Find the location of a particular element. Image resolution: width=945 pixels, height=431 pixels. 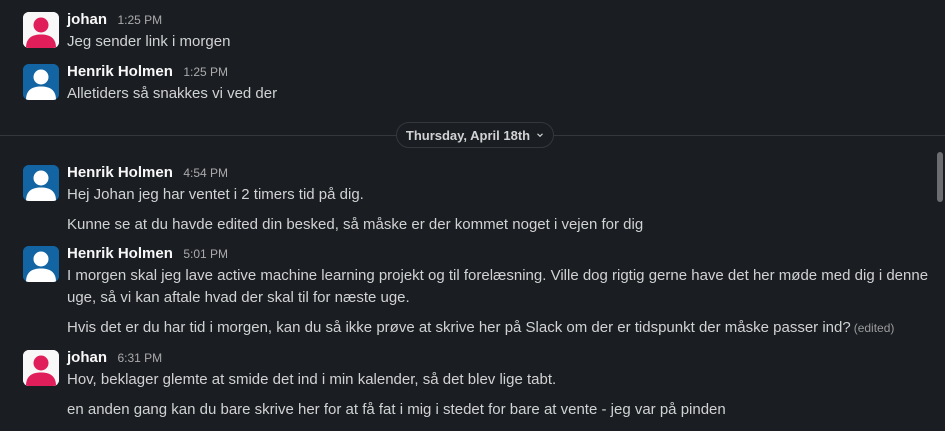

message-header: Henrik Holmen 4:54 PM is located at coordinates (147, 173).